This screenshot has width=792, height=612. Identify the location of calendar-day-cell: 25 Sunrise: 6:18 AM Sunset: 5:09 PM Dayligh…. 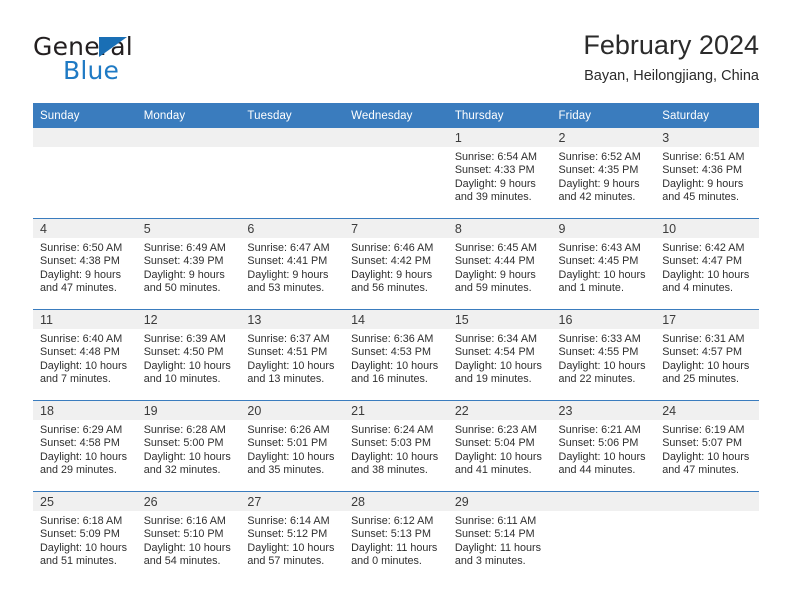
(85, 536).